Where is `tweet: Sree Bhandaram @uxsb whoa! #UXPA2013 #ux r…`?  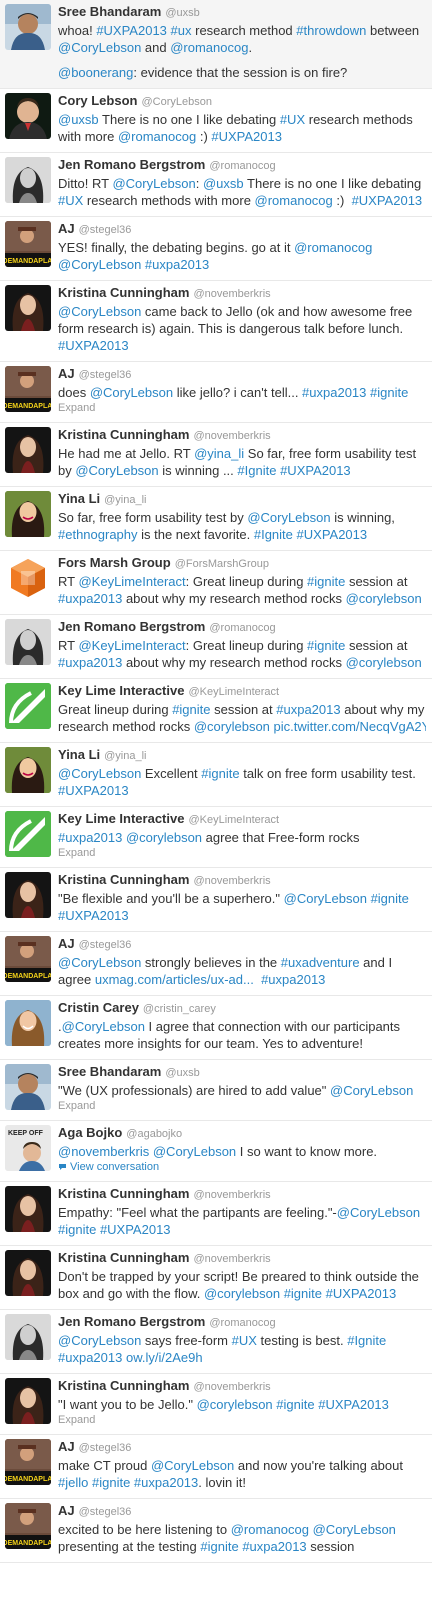 tweet: Sree Bhandaram @uxsb whoa! #UXPA2013 #ux r… is located at coordinates (216, 44).